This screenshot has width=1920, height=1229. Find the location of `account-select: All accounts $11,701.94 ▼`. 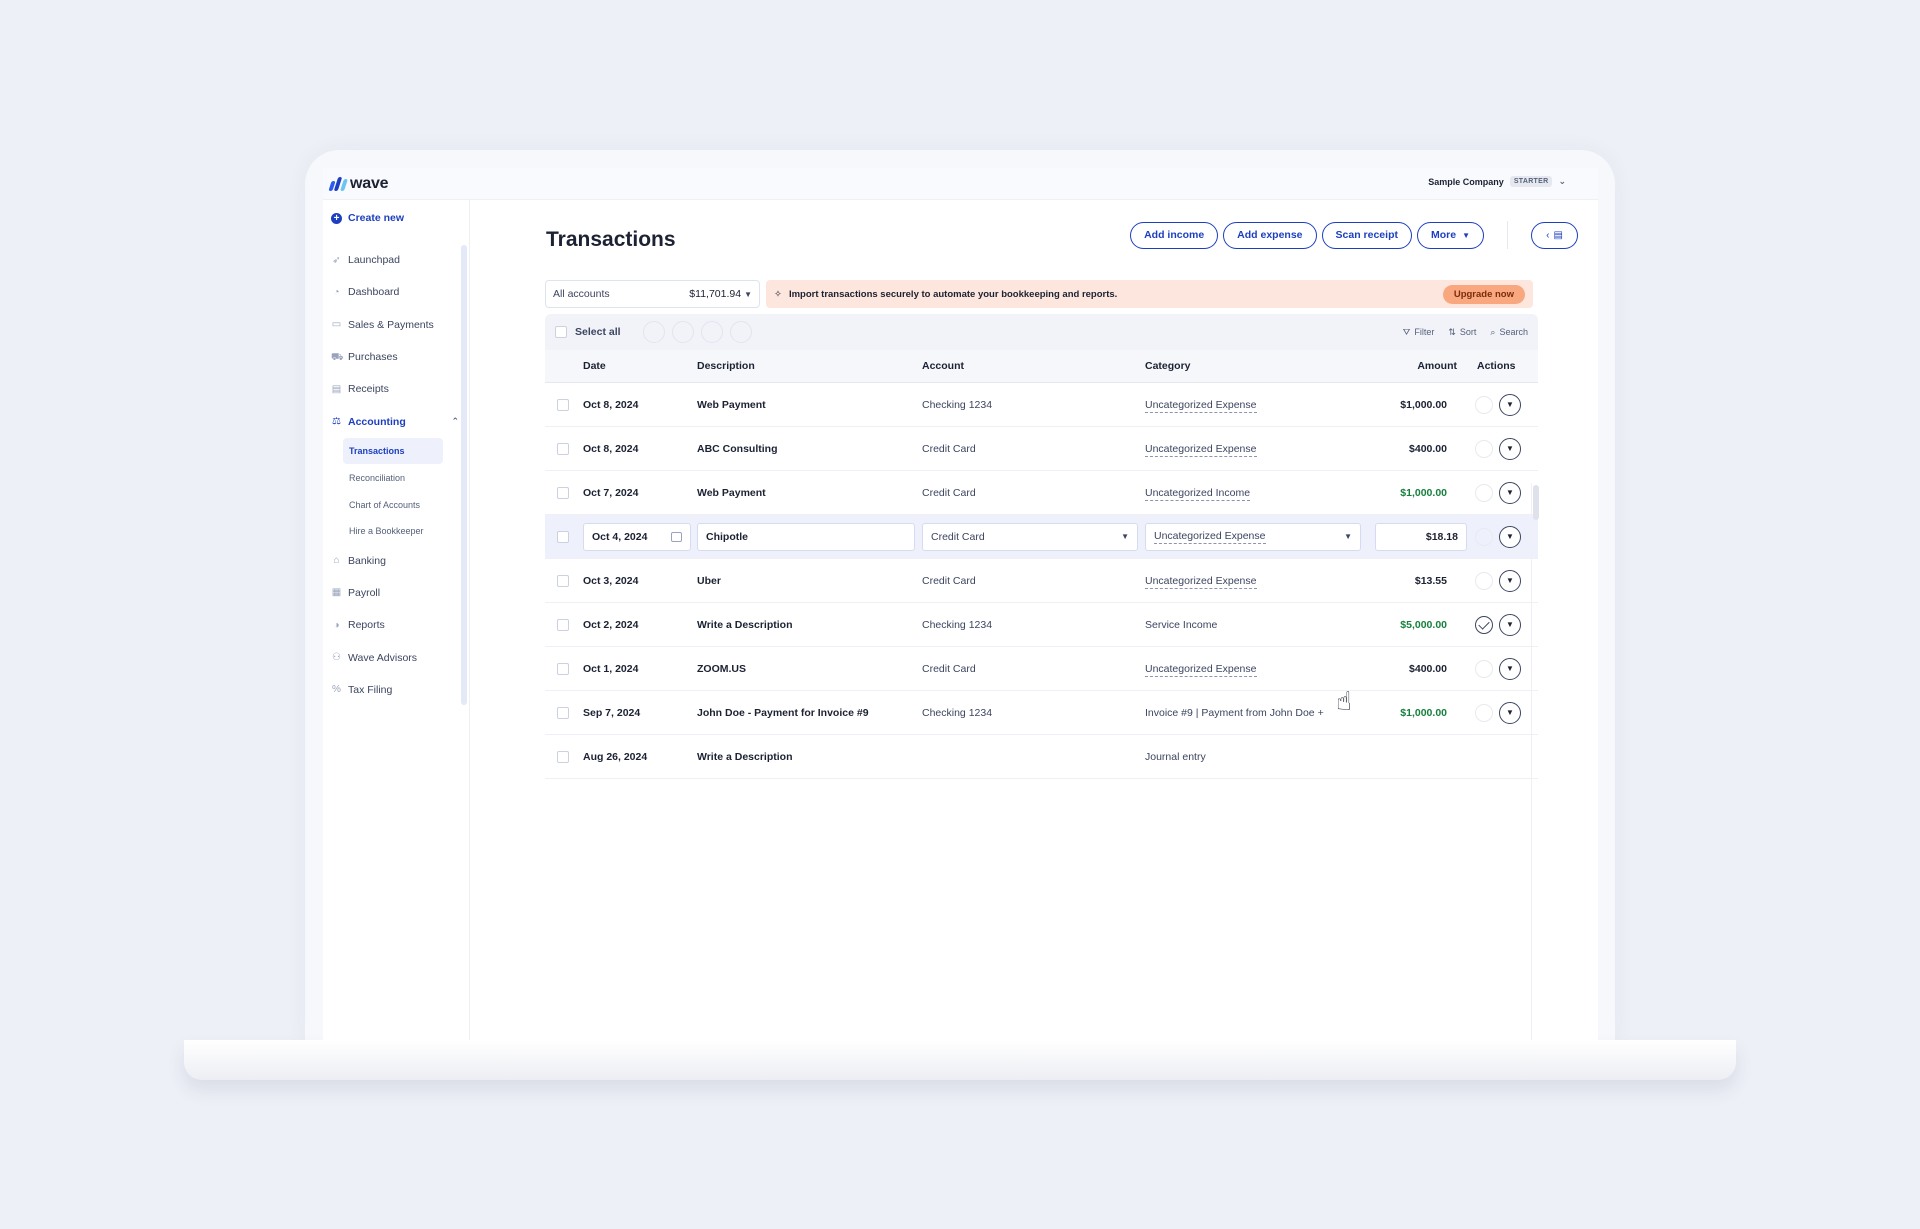

account-select: All accounts $11,701.94 ▼ is located at coordinates (652, 294).